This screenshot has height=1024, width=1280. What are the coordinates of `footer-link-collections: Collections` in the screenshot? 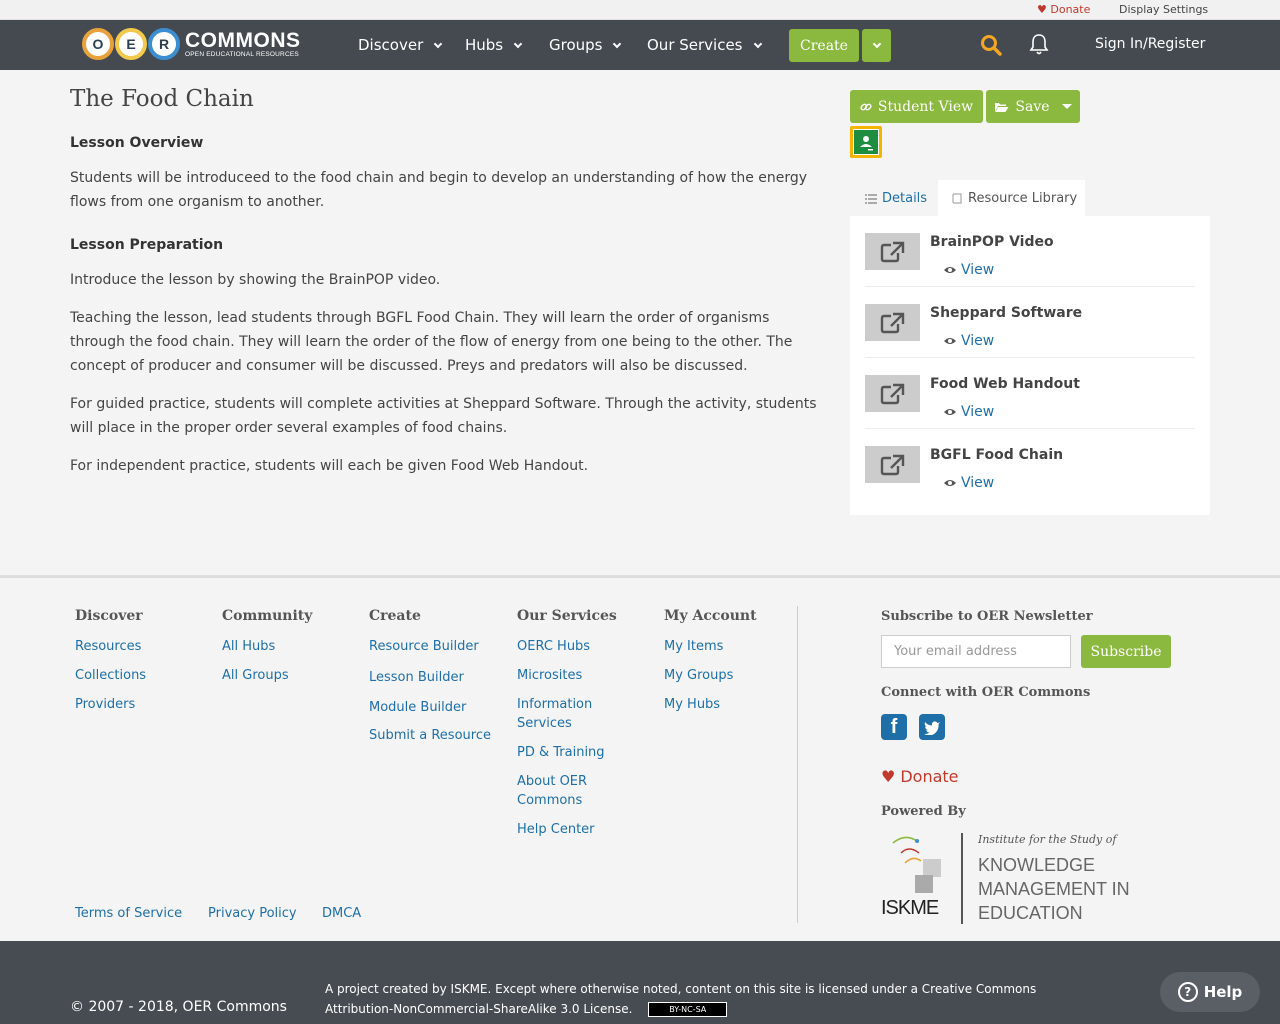 It's located at (110, 675).